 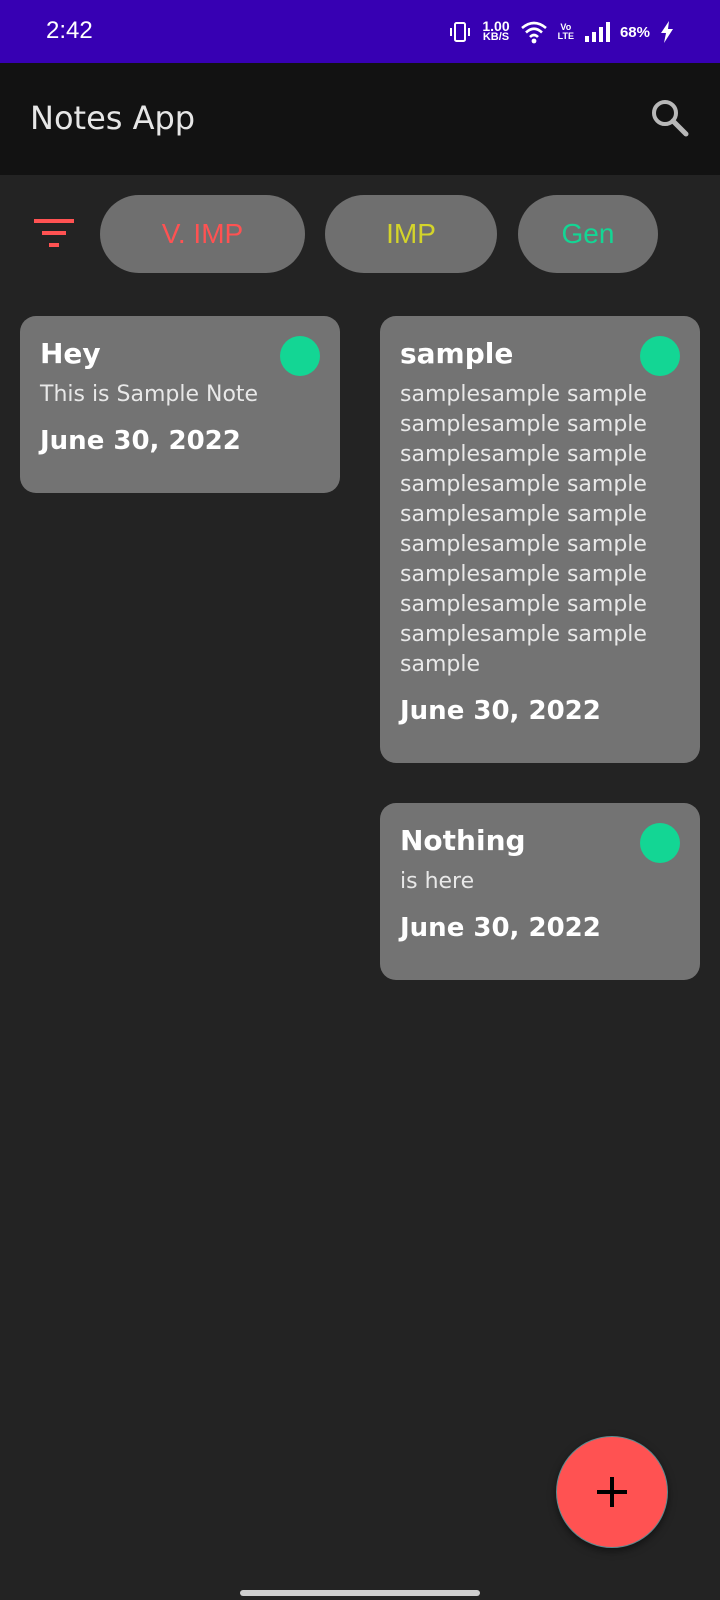 I want to click on add-note-button, so click(x=612, y=1492).